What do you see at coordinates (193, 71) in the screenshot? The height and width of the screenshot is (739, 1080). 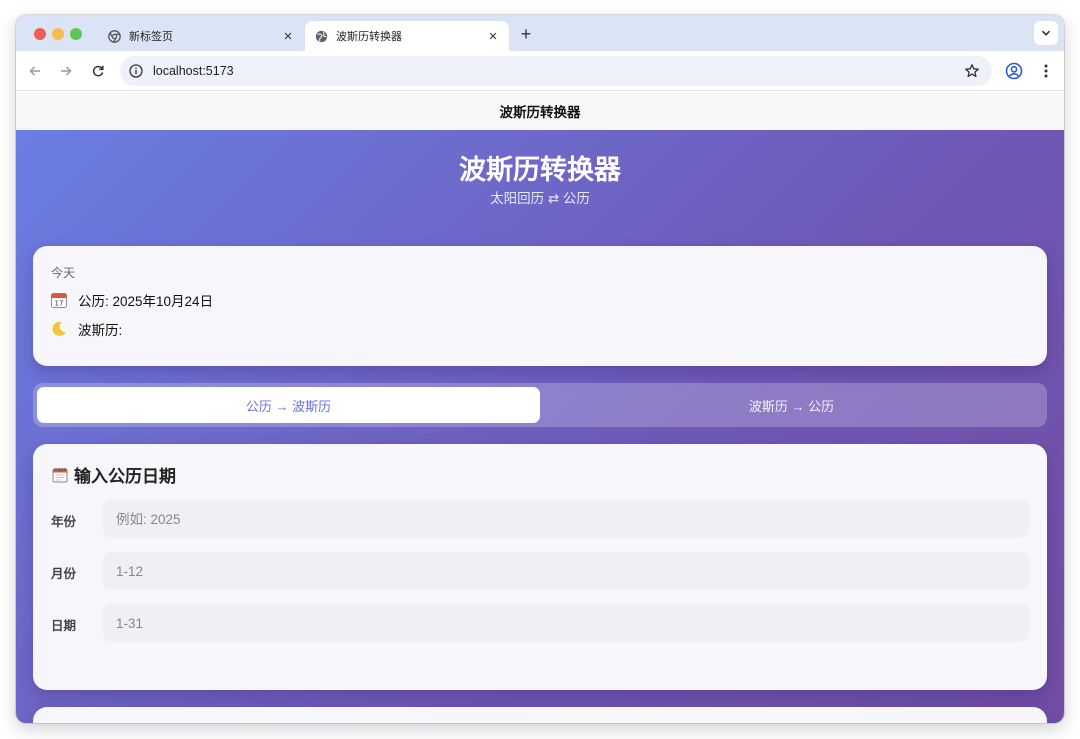 I see `url-text: localhost:5173` at bounding box center [193, 71].